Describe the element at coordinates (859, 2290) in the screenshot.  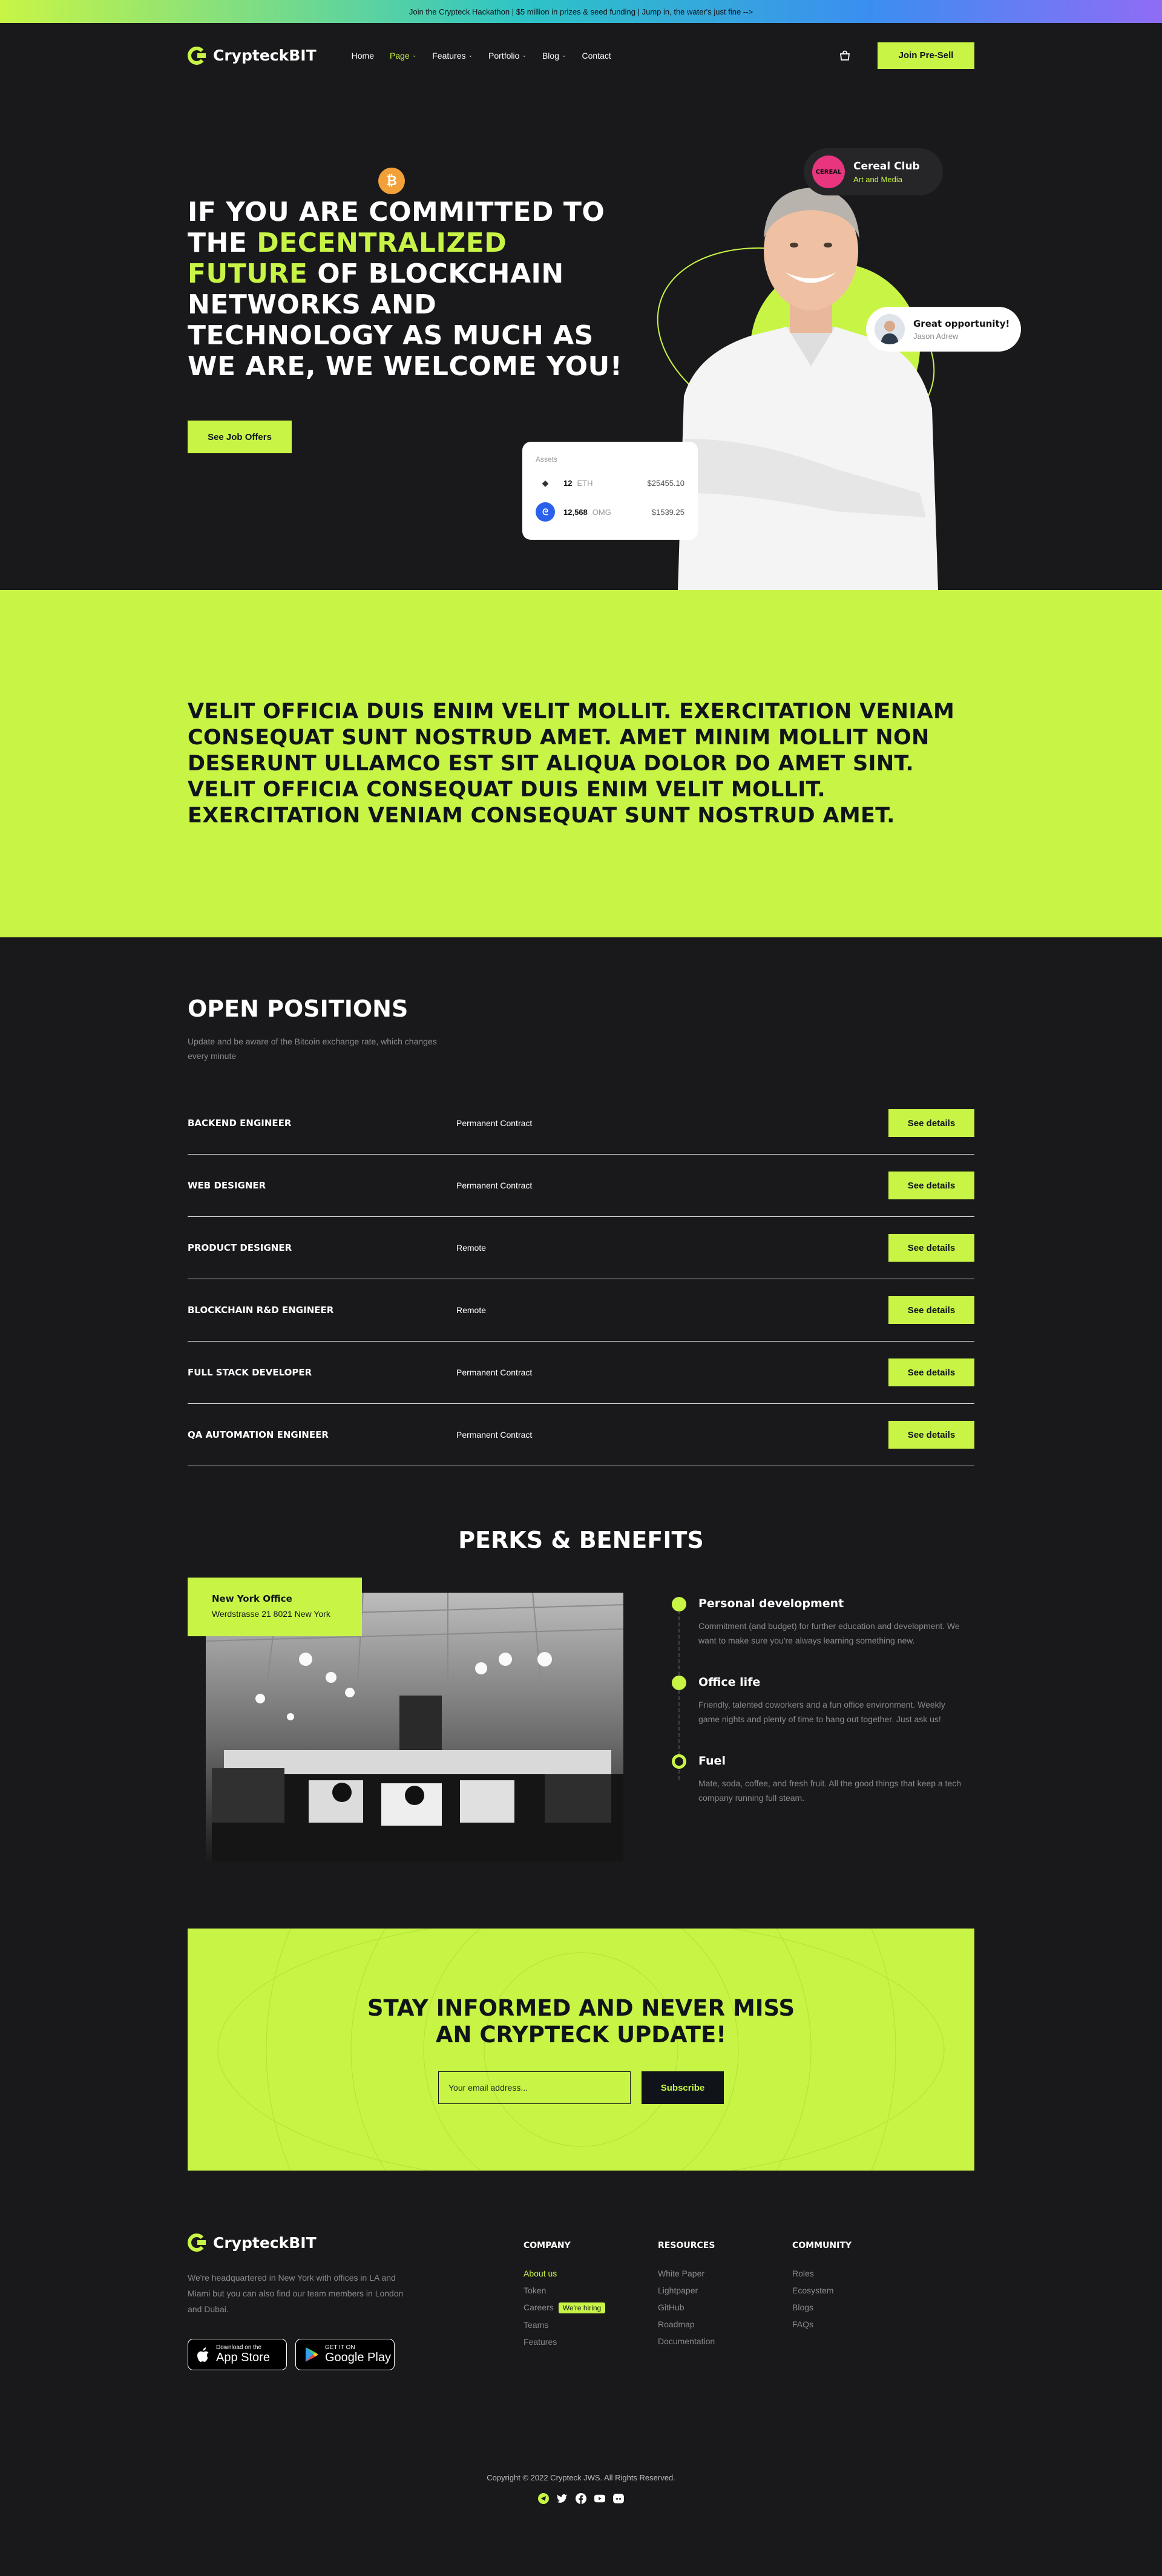
I see `footer-link: Ecosystem` at that location.